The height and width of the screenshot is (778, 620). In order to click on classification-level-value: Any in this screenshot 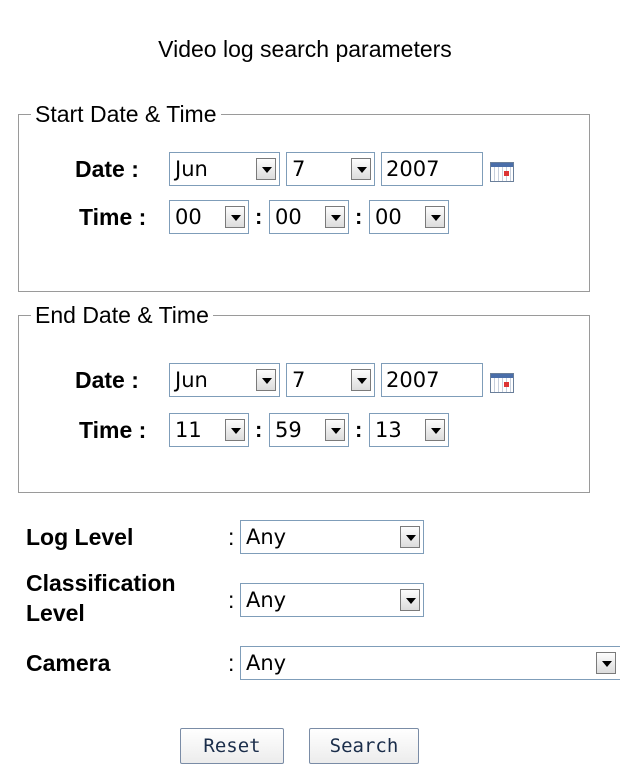, I will do `click(266, 600)`.